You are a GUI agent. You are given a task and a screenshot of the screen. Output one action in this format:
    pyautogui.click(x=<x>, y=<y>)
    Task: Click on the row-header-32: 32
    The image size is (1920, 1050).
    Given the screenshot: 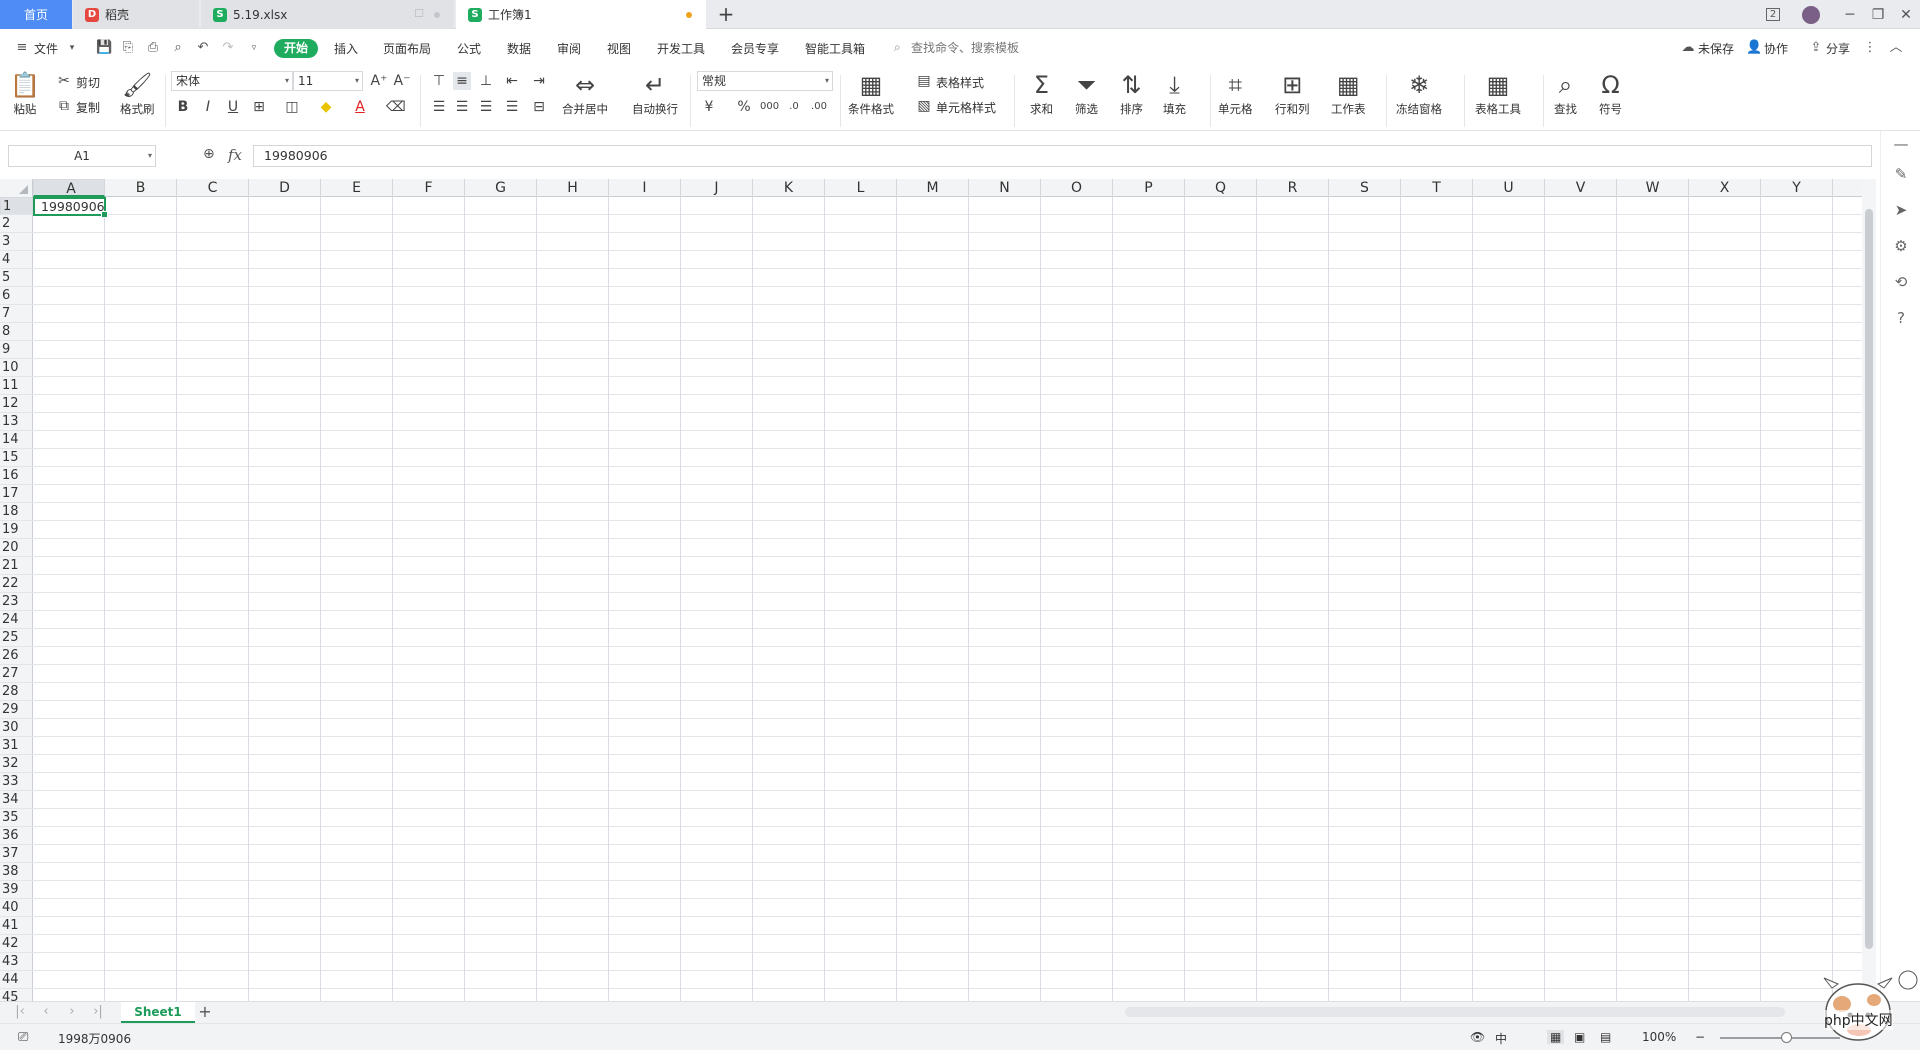 What is the action you would take?
    pyautogui.click(x=16, y=764)
    